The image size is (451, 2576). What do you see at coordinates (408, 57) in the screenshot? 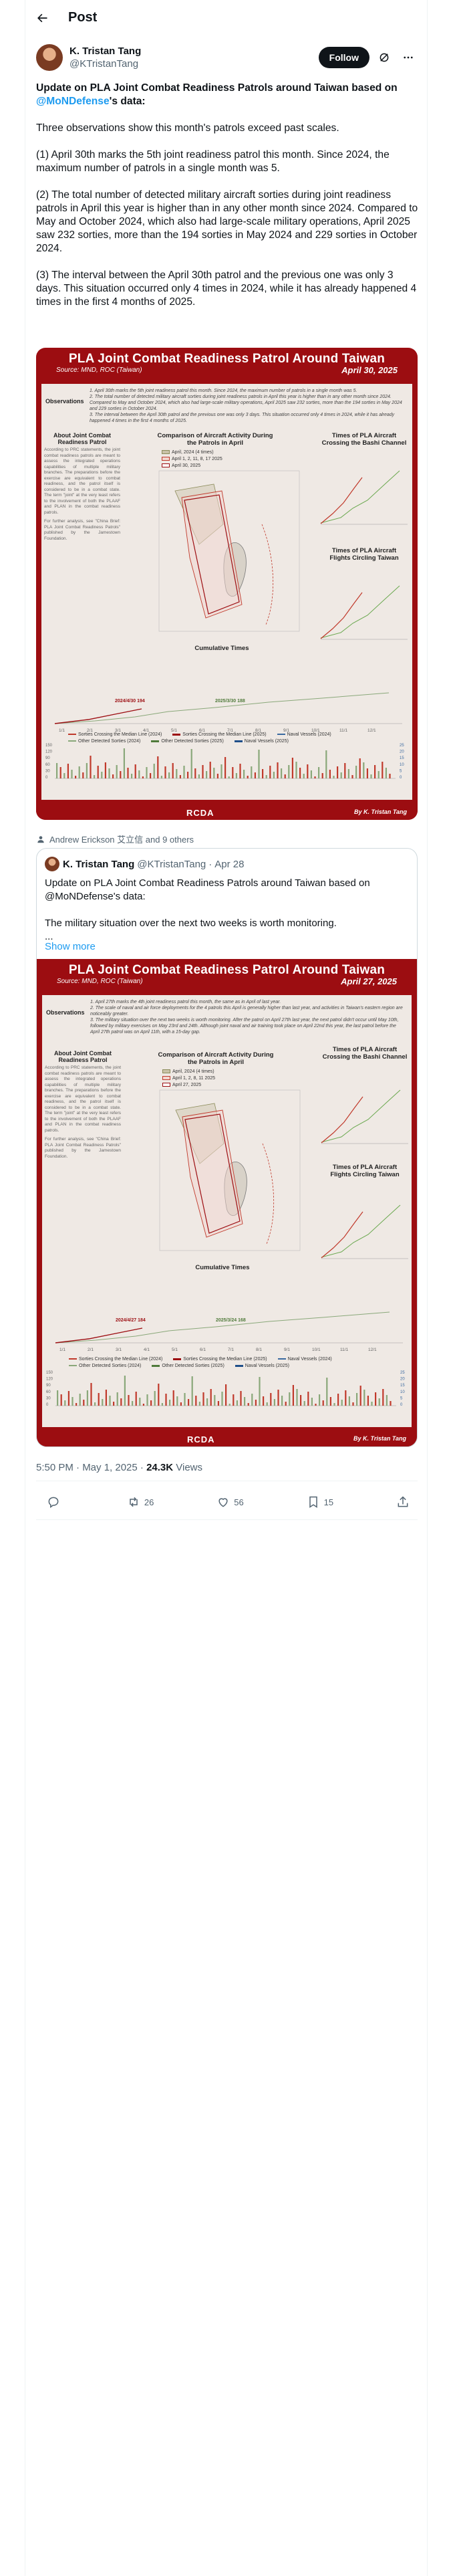
I see `more-button` at bounding box center [408, 57].